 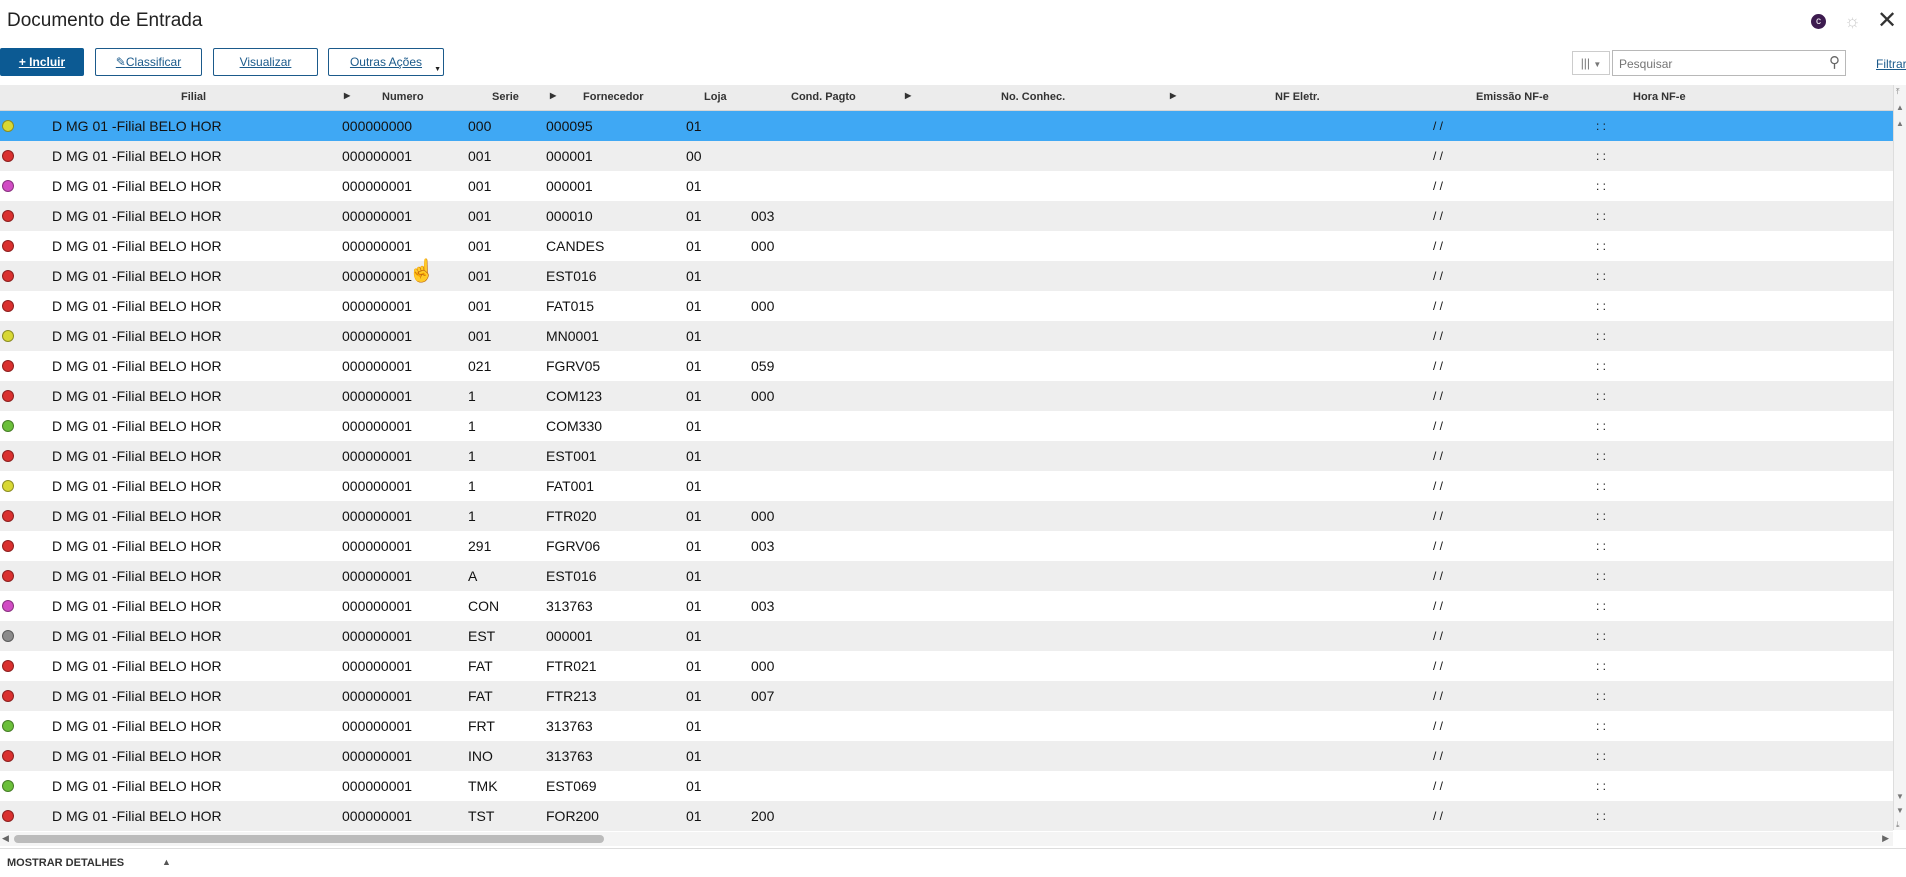 I want to click on filter-link: Filtrar, so click(x=1891, y=64).